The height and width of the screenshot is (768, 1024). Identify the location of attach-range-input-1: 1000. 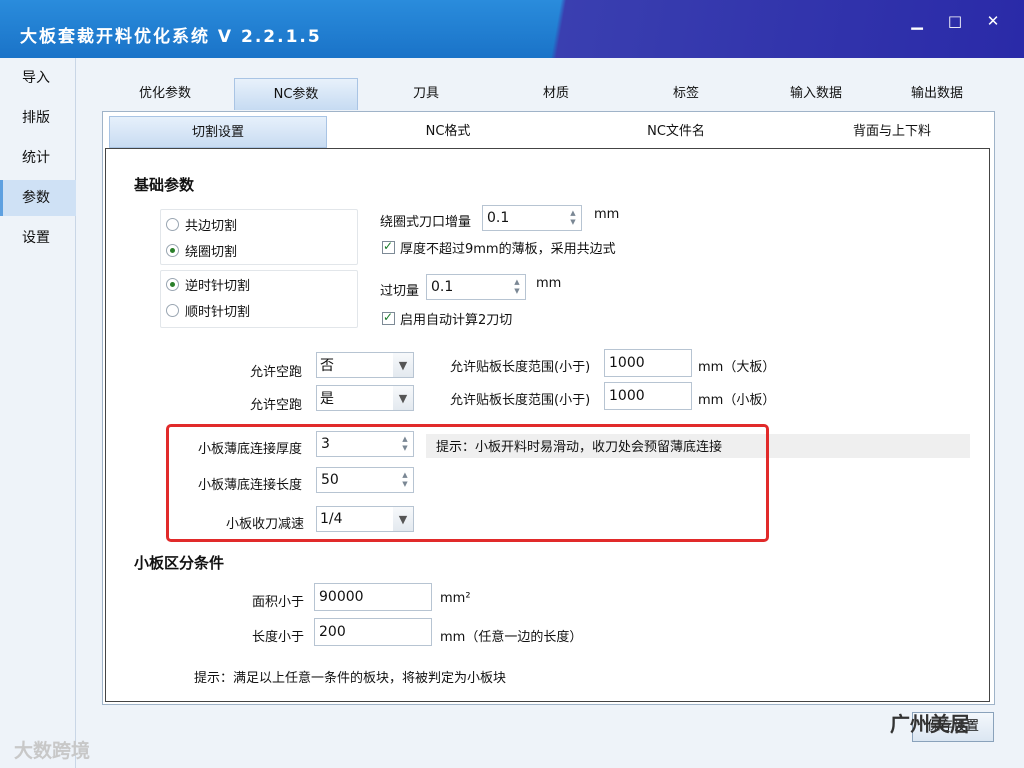
(648, 363).